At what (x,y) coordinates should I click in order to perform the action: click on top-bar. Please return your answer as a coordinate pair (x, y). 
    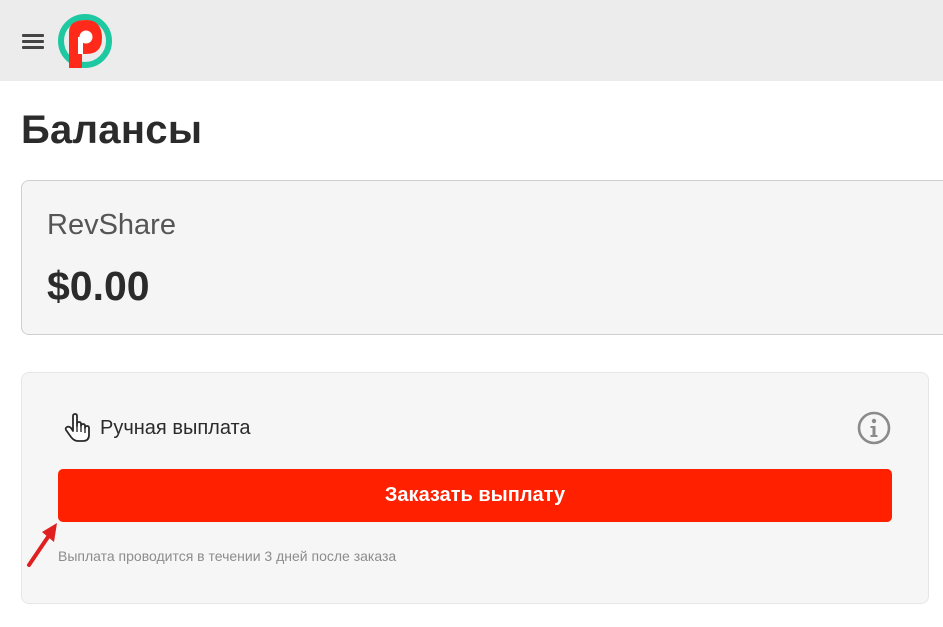
    Looking at the image, I should click on (471, 40).